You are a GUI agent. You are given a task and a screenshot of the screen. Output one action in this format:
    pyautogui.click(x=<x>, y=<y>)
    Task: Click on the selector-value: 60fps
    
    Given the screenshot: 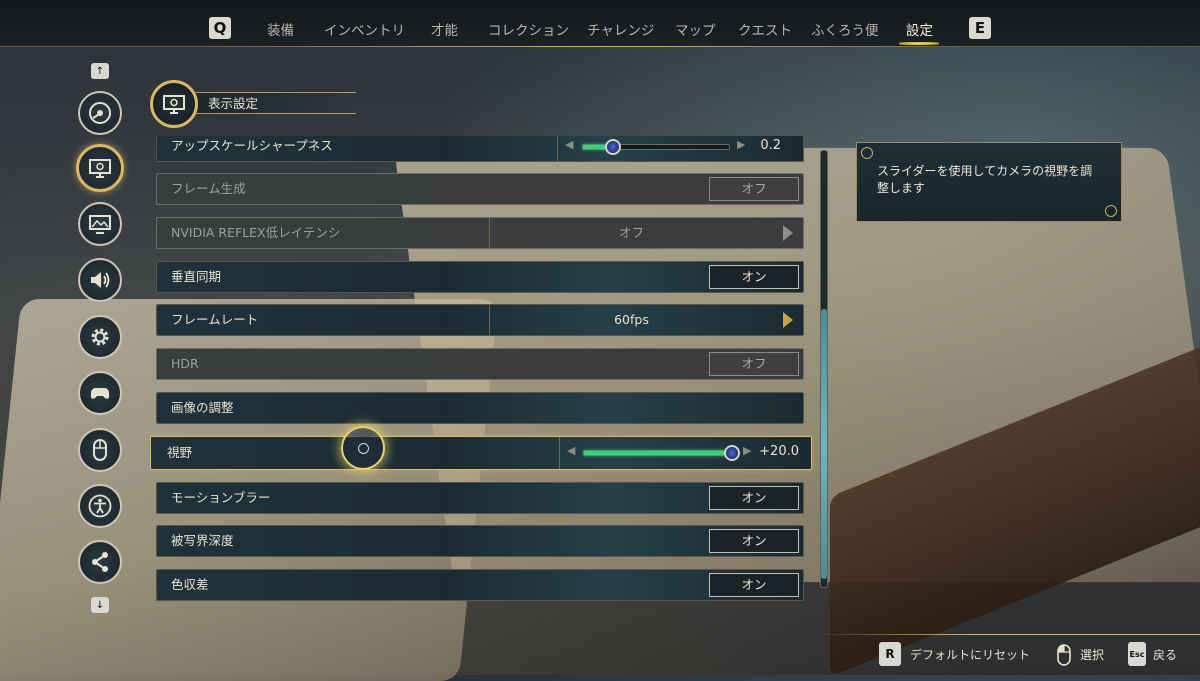 What is the action you would take?
    pyautogui.click(x=631, y=319)
    